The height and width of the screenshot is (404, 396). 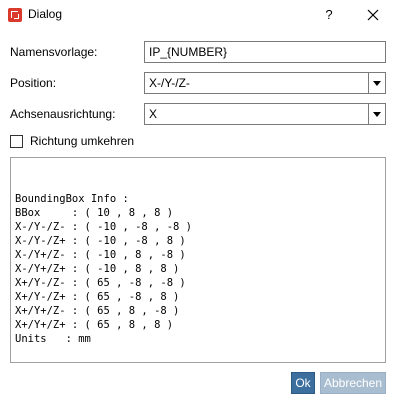 What do you see at coordinates (97, 269) in the screenshot?
I see `info-line: X-/Y+/Z+ : ( -10 , 8 , 8 )` at bounding box center [97, 269].